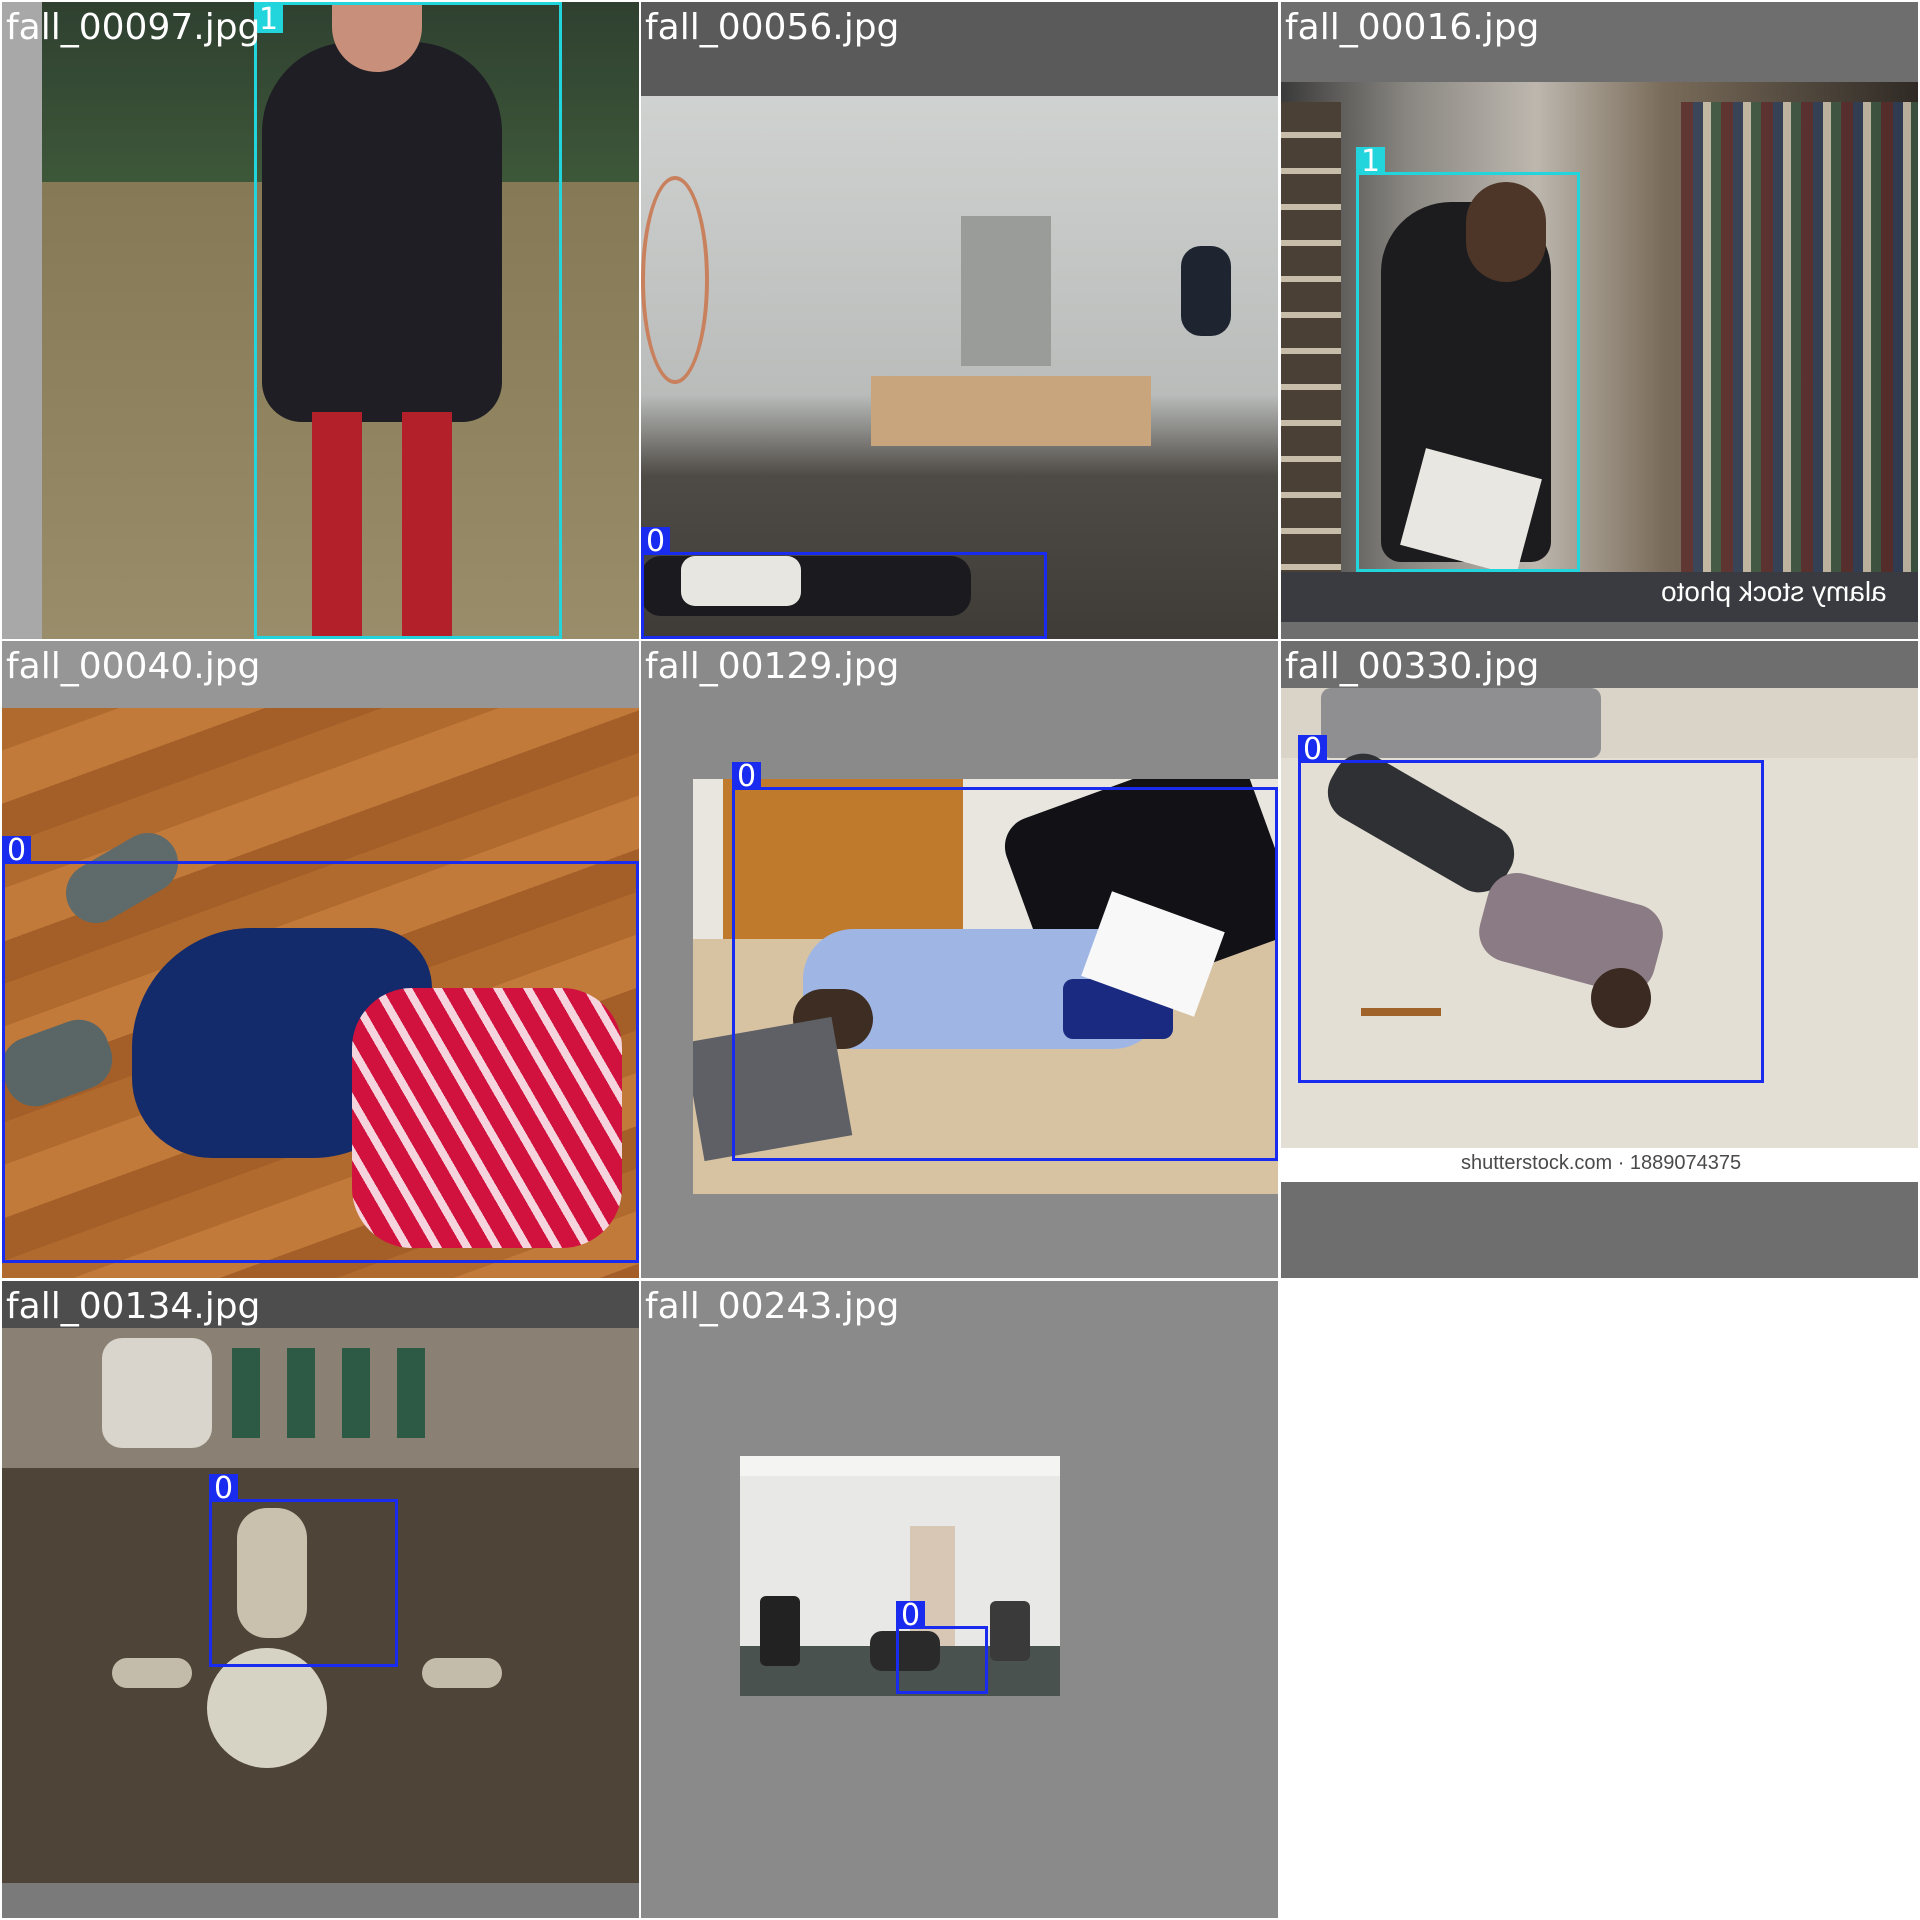 The width and height of the screenshot is (1920, 1920). I want to click on tile-fall-00129: fall_00129.jpg 0, so click(959, 959).